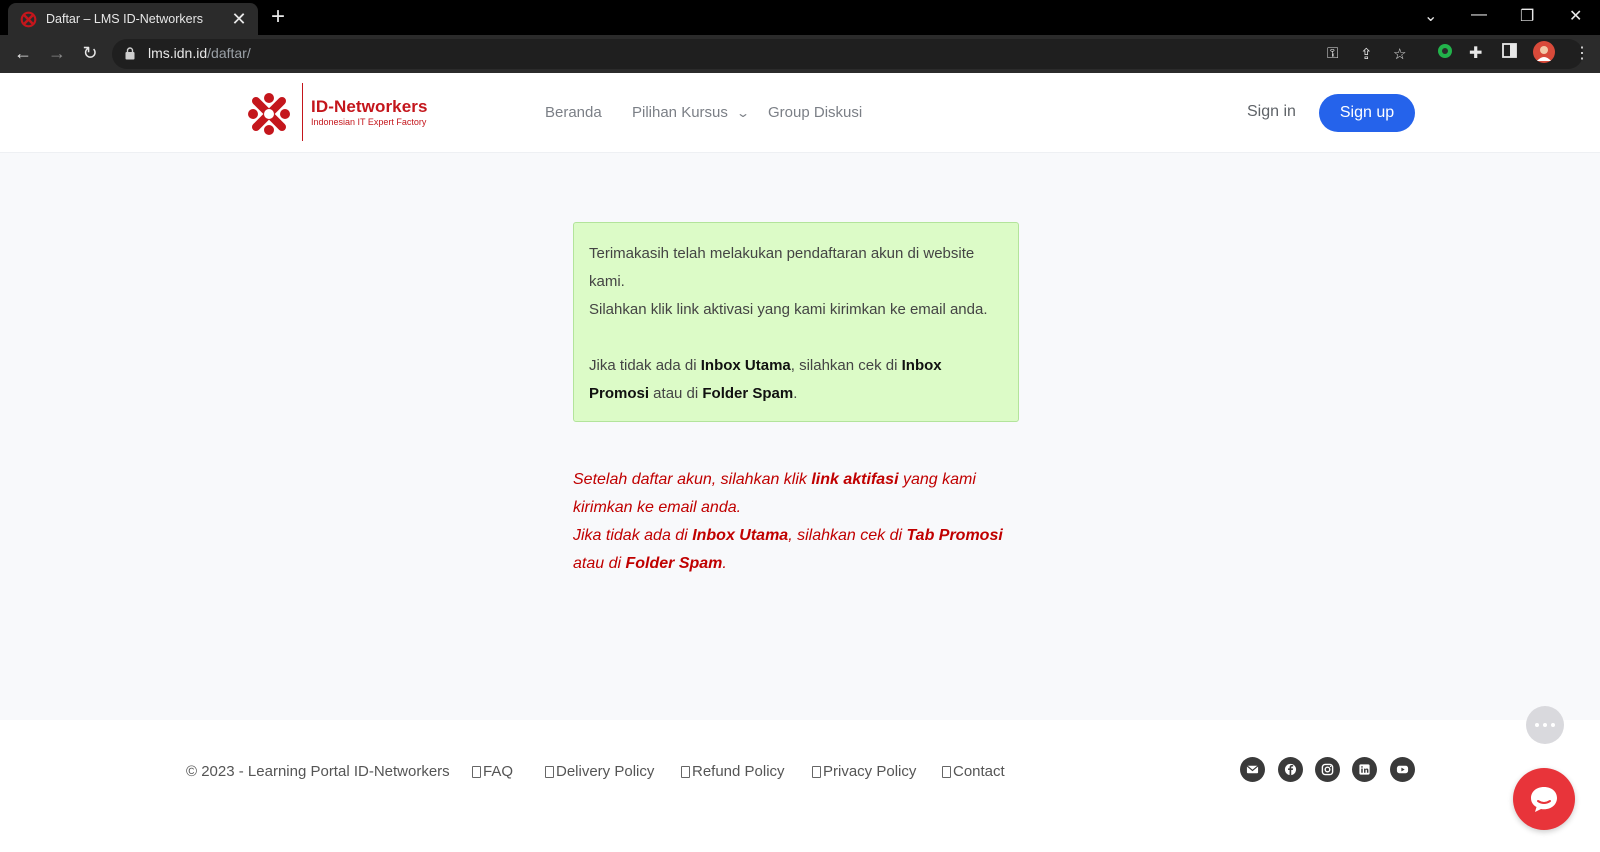 Image resolution: width=1600 pixels, height=852 pixels. Describe the element at coordinates (28, 19) in the screenshot. I see `site-favicon-icon` at that location.